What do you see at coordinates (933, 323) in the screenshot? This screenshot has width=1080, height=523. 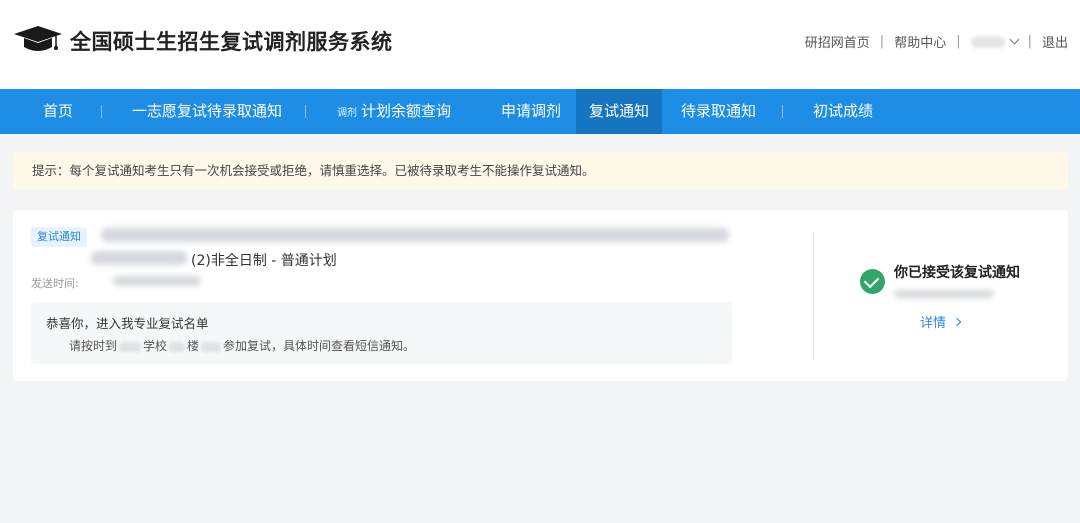 I see `details-link-label: 详情` at bounding box center [933, 323].